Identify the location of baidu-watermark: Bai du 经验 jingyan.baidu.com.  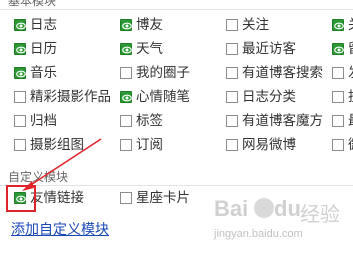
(282, 221).